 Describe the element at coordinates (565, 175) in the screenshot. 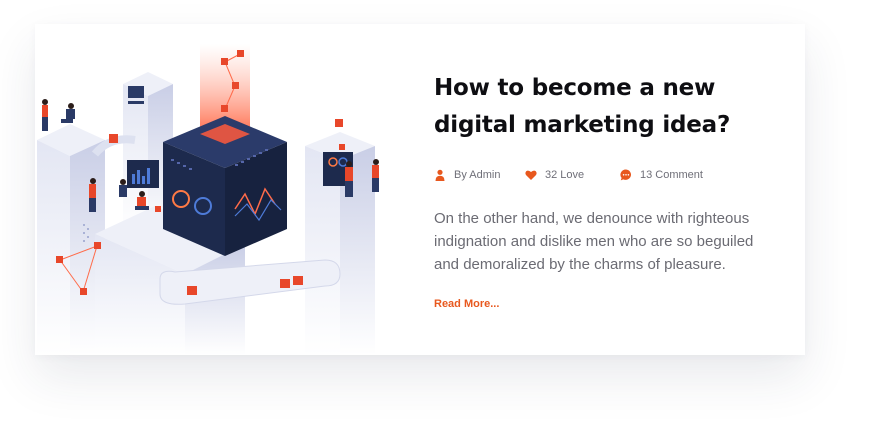

I see `love-count: 32 Love` at that location.